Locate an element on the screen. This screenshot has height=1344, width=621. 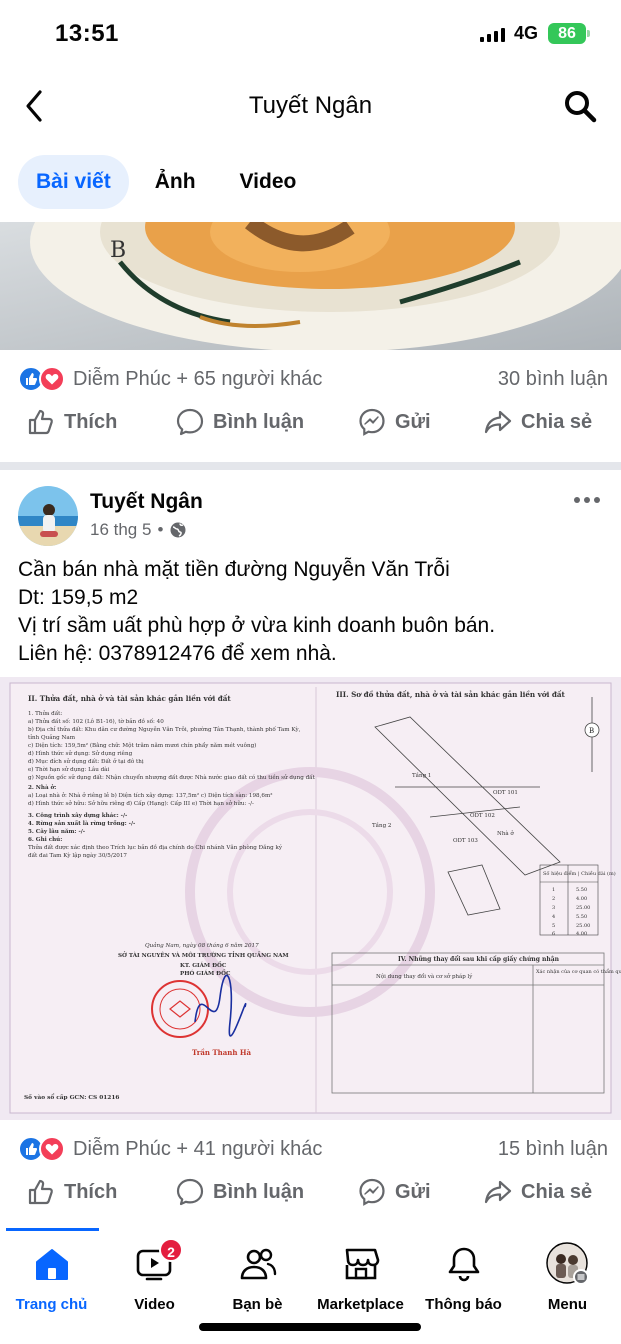
doc-signer: Trần Thanh Hà is located at coordinates (222, 1052).